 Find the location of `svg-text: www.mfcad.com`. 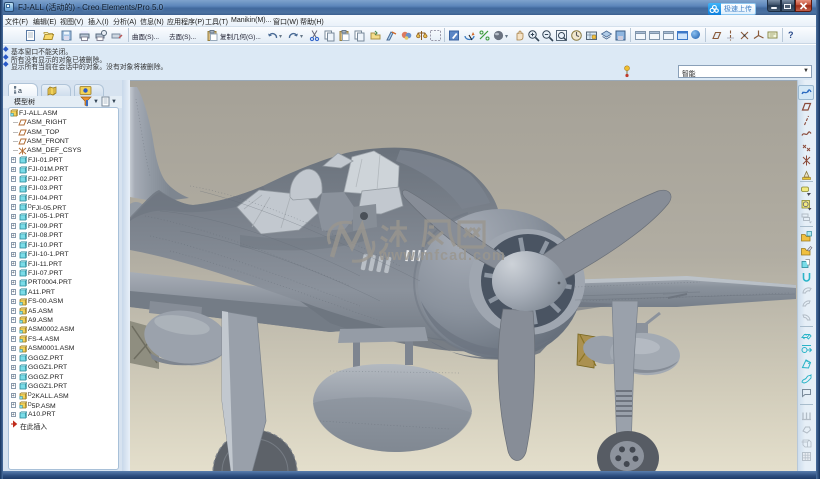

svg-text: www.mfcad.com is located at coordinates (442, 256).